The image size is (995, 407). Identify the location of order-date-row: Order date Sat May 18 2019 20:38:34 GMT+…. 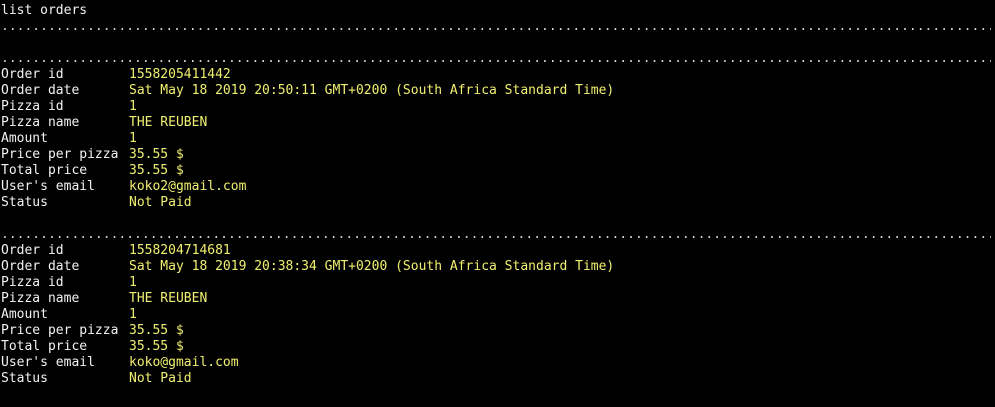
(496, 267).